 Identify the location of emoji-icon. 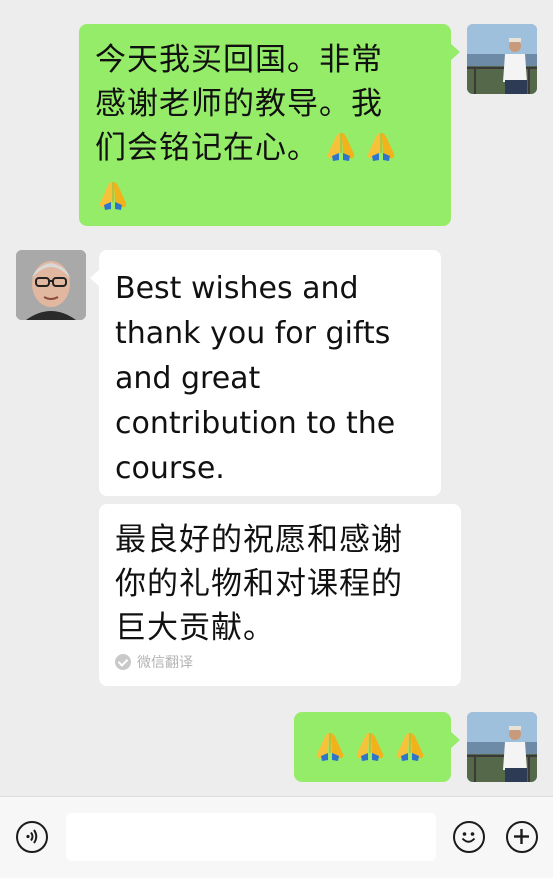
(469, 837).